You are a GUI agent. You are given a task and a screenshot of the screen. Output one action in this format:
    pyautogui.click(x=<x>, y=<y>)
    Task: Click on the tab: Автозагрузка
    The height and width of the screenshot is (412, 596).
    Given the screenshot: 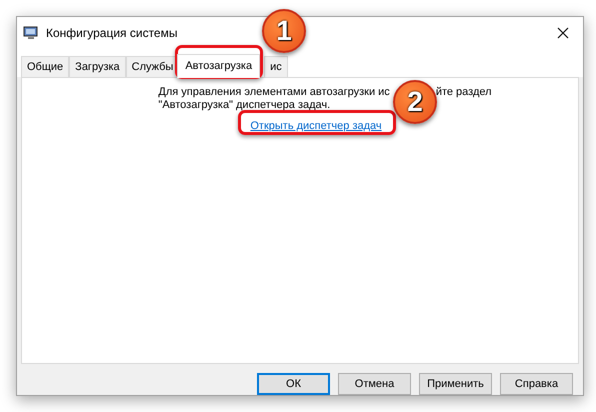 What is the action you would take?
    pyautogui.click(x=218, y=66)
    